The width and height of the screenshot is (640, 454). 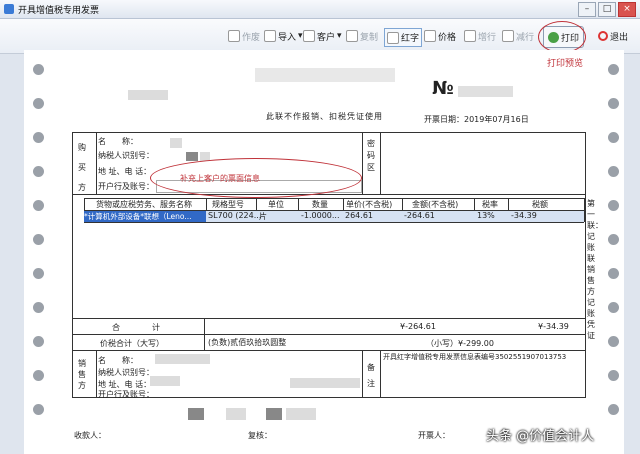 What do you see at coordinates (430, 36) in the screenshot?
I see `checkbox-icon` at bounding box center [430, 36].